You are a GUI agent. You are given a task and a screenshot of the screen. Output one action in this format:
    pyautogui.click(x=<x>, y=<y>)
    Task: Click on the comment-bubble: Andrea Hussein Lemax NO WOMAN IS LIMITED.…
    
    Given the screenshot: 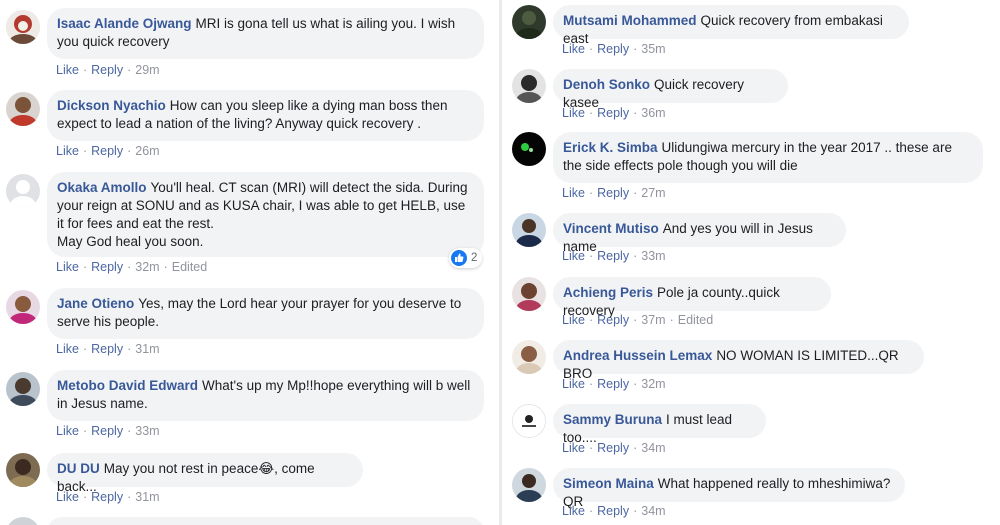 What is the action you would take?
    pyautogui.click(x=738, y=360)
    